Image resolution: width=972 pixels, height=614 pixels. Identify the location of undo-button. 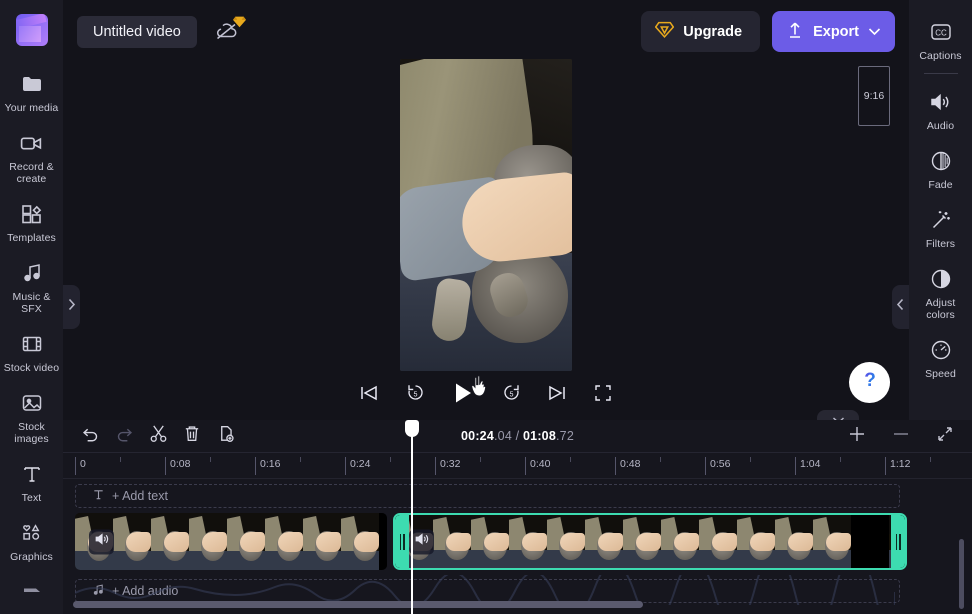
(90, 436).